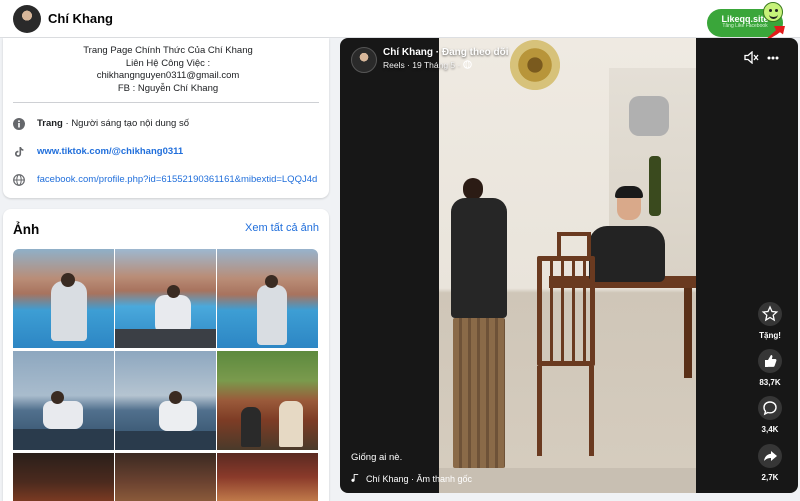 The image size is (800, 501). I want to click on share-button, so click(770, 456).